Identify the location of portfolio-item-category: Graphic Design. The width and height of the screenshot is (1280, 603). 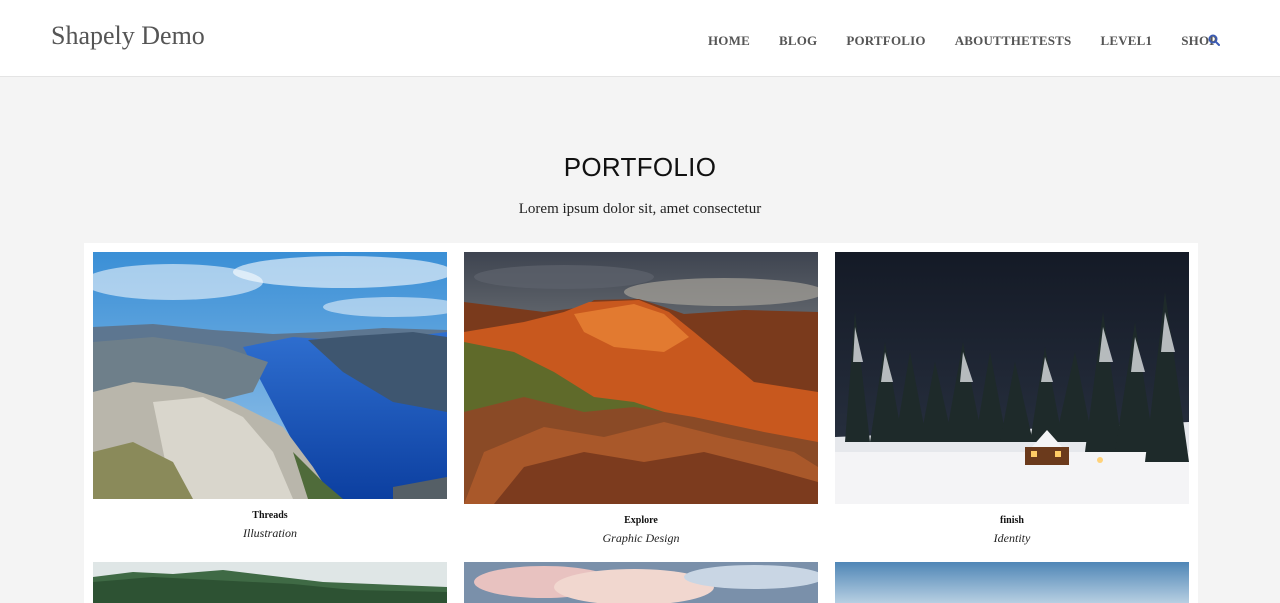
(641, 538).